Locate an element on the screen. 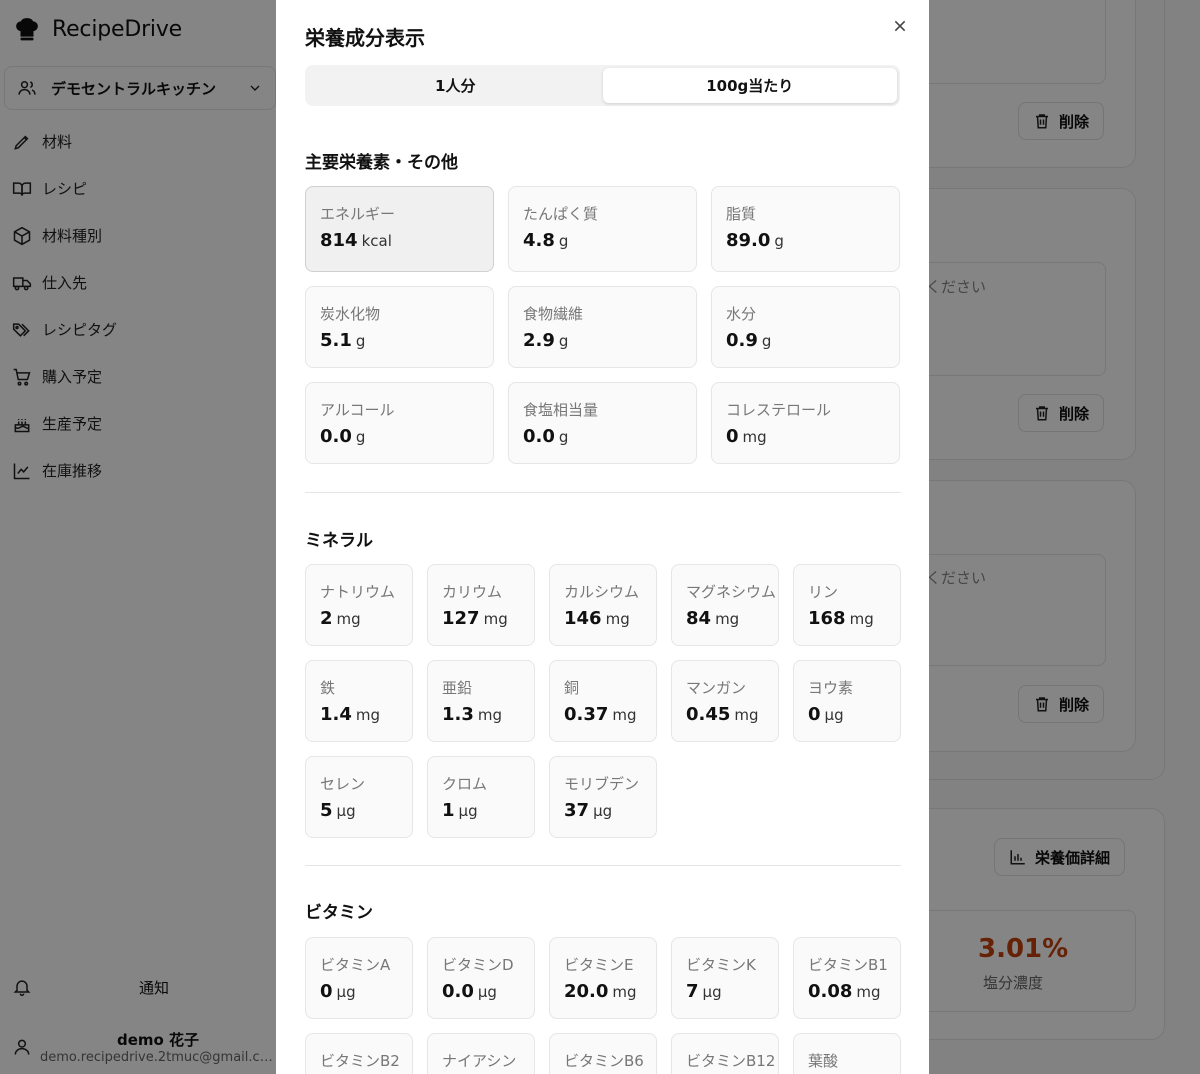 The height and width of the screenshot is (1074, 1200). section-divider is located at coordinates (603, 865).